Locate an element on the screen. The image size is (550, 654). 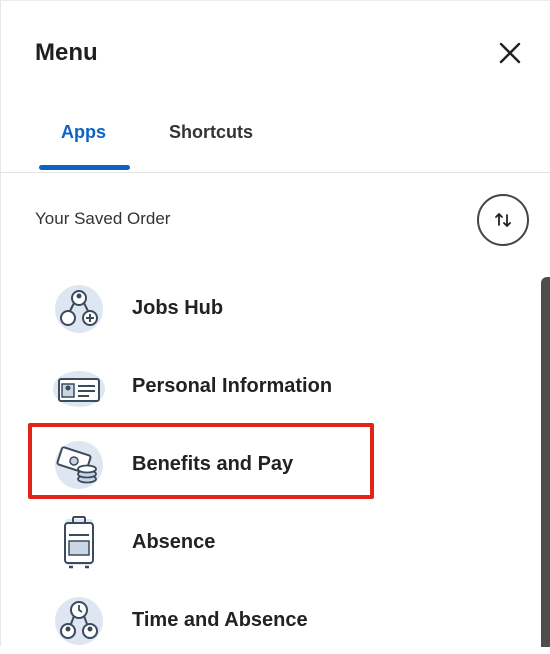
menu-title: Menu is located at coordinates (66, 52).